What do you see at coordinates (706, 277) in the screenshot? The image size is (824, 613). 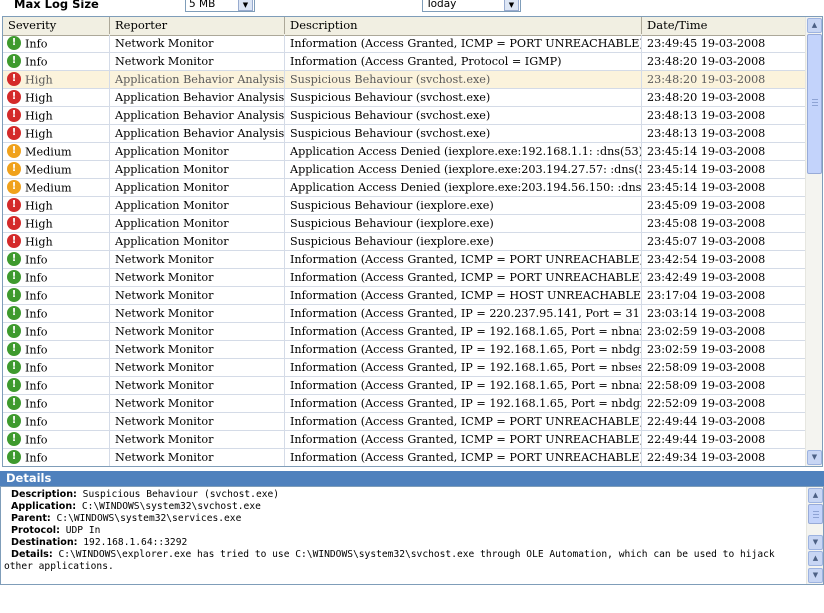 I see `datetime-cell: 23:42:49 19-03-2008` at bounding box center [706, 277].